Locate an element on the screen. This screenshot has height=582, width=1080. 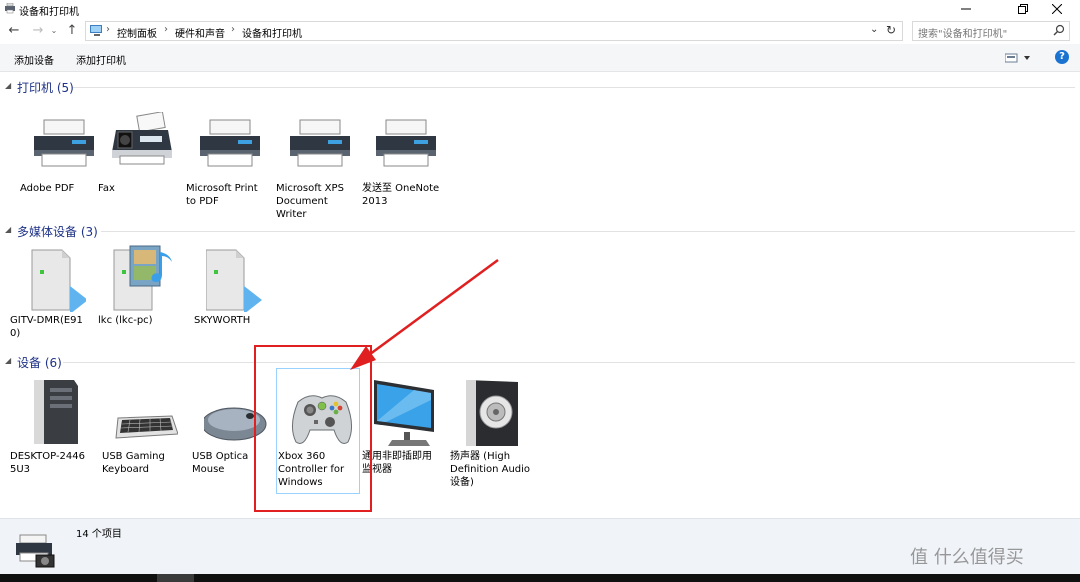
taskbar is located at coordinates (540, 578).